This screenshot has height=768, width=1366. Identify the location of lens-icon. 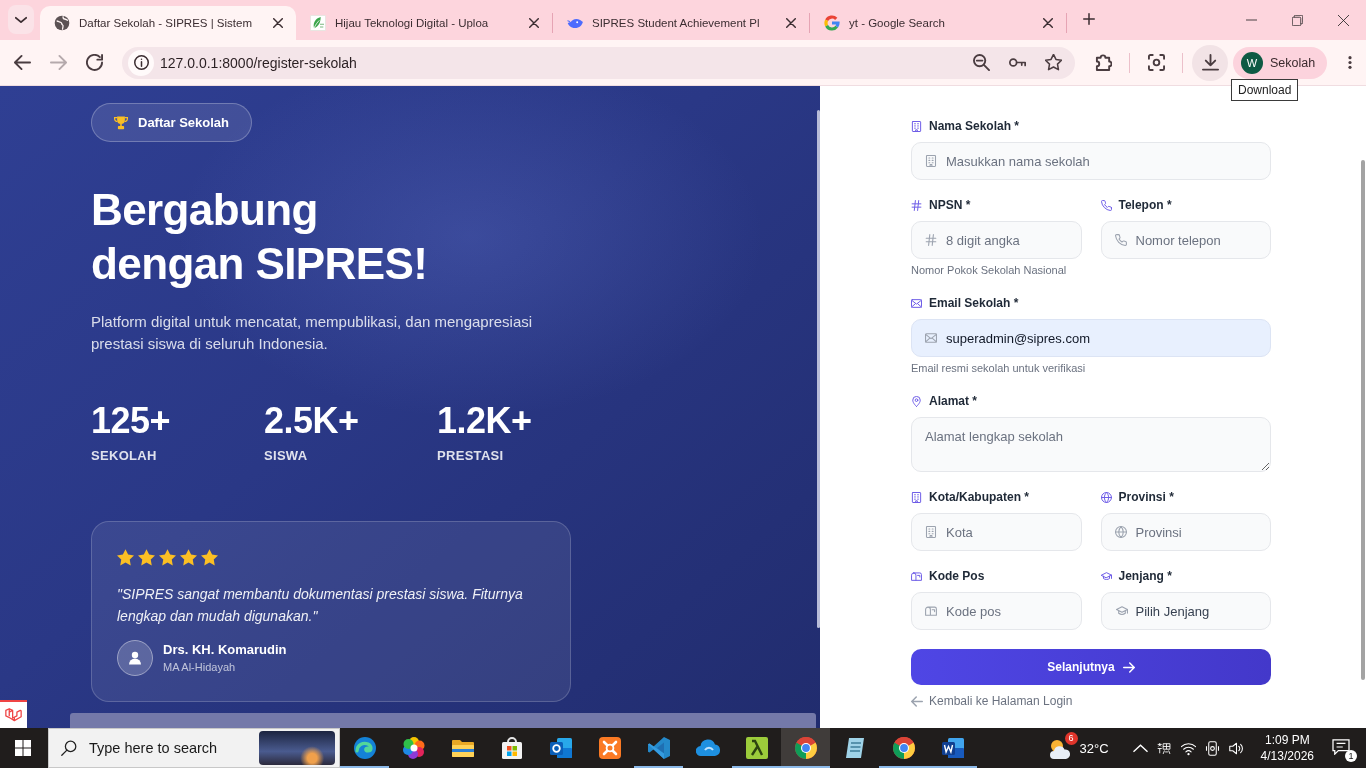
(1156, 62).